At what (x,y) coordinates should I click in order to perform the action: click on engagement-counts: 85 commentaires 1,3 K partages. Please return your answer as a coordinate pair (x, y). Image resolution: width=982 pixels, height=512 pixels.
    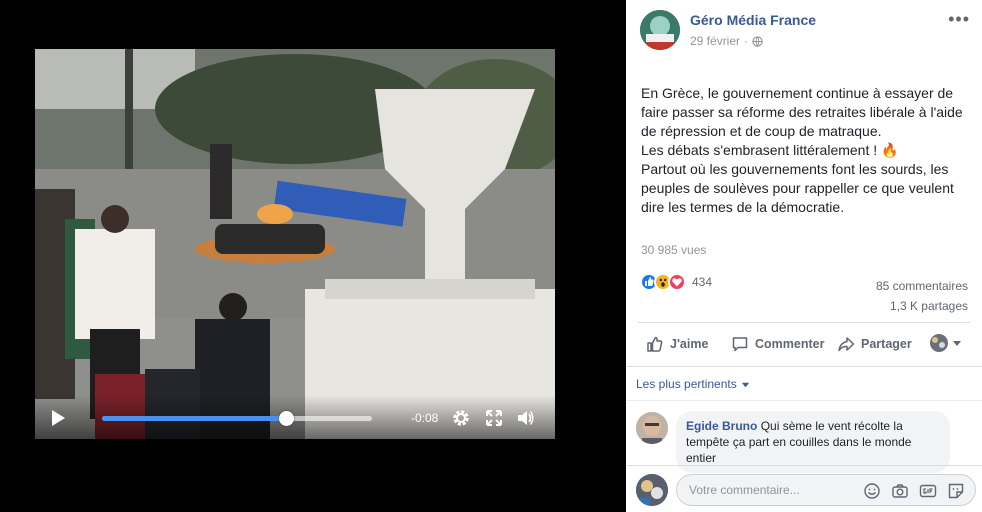
    Looking at the image, I should click on (922, 296).